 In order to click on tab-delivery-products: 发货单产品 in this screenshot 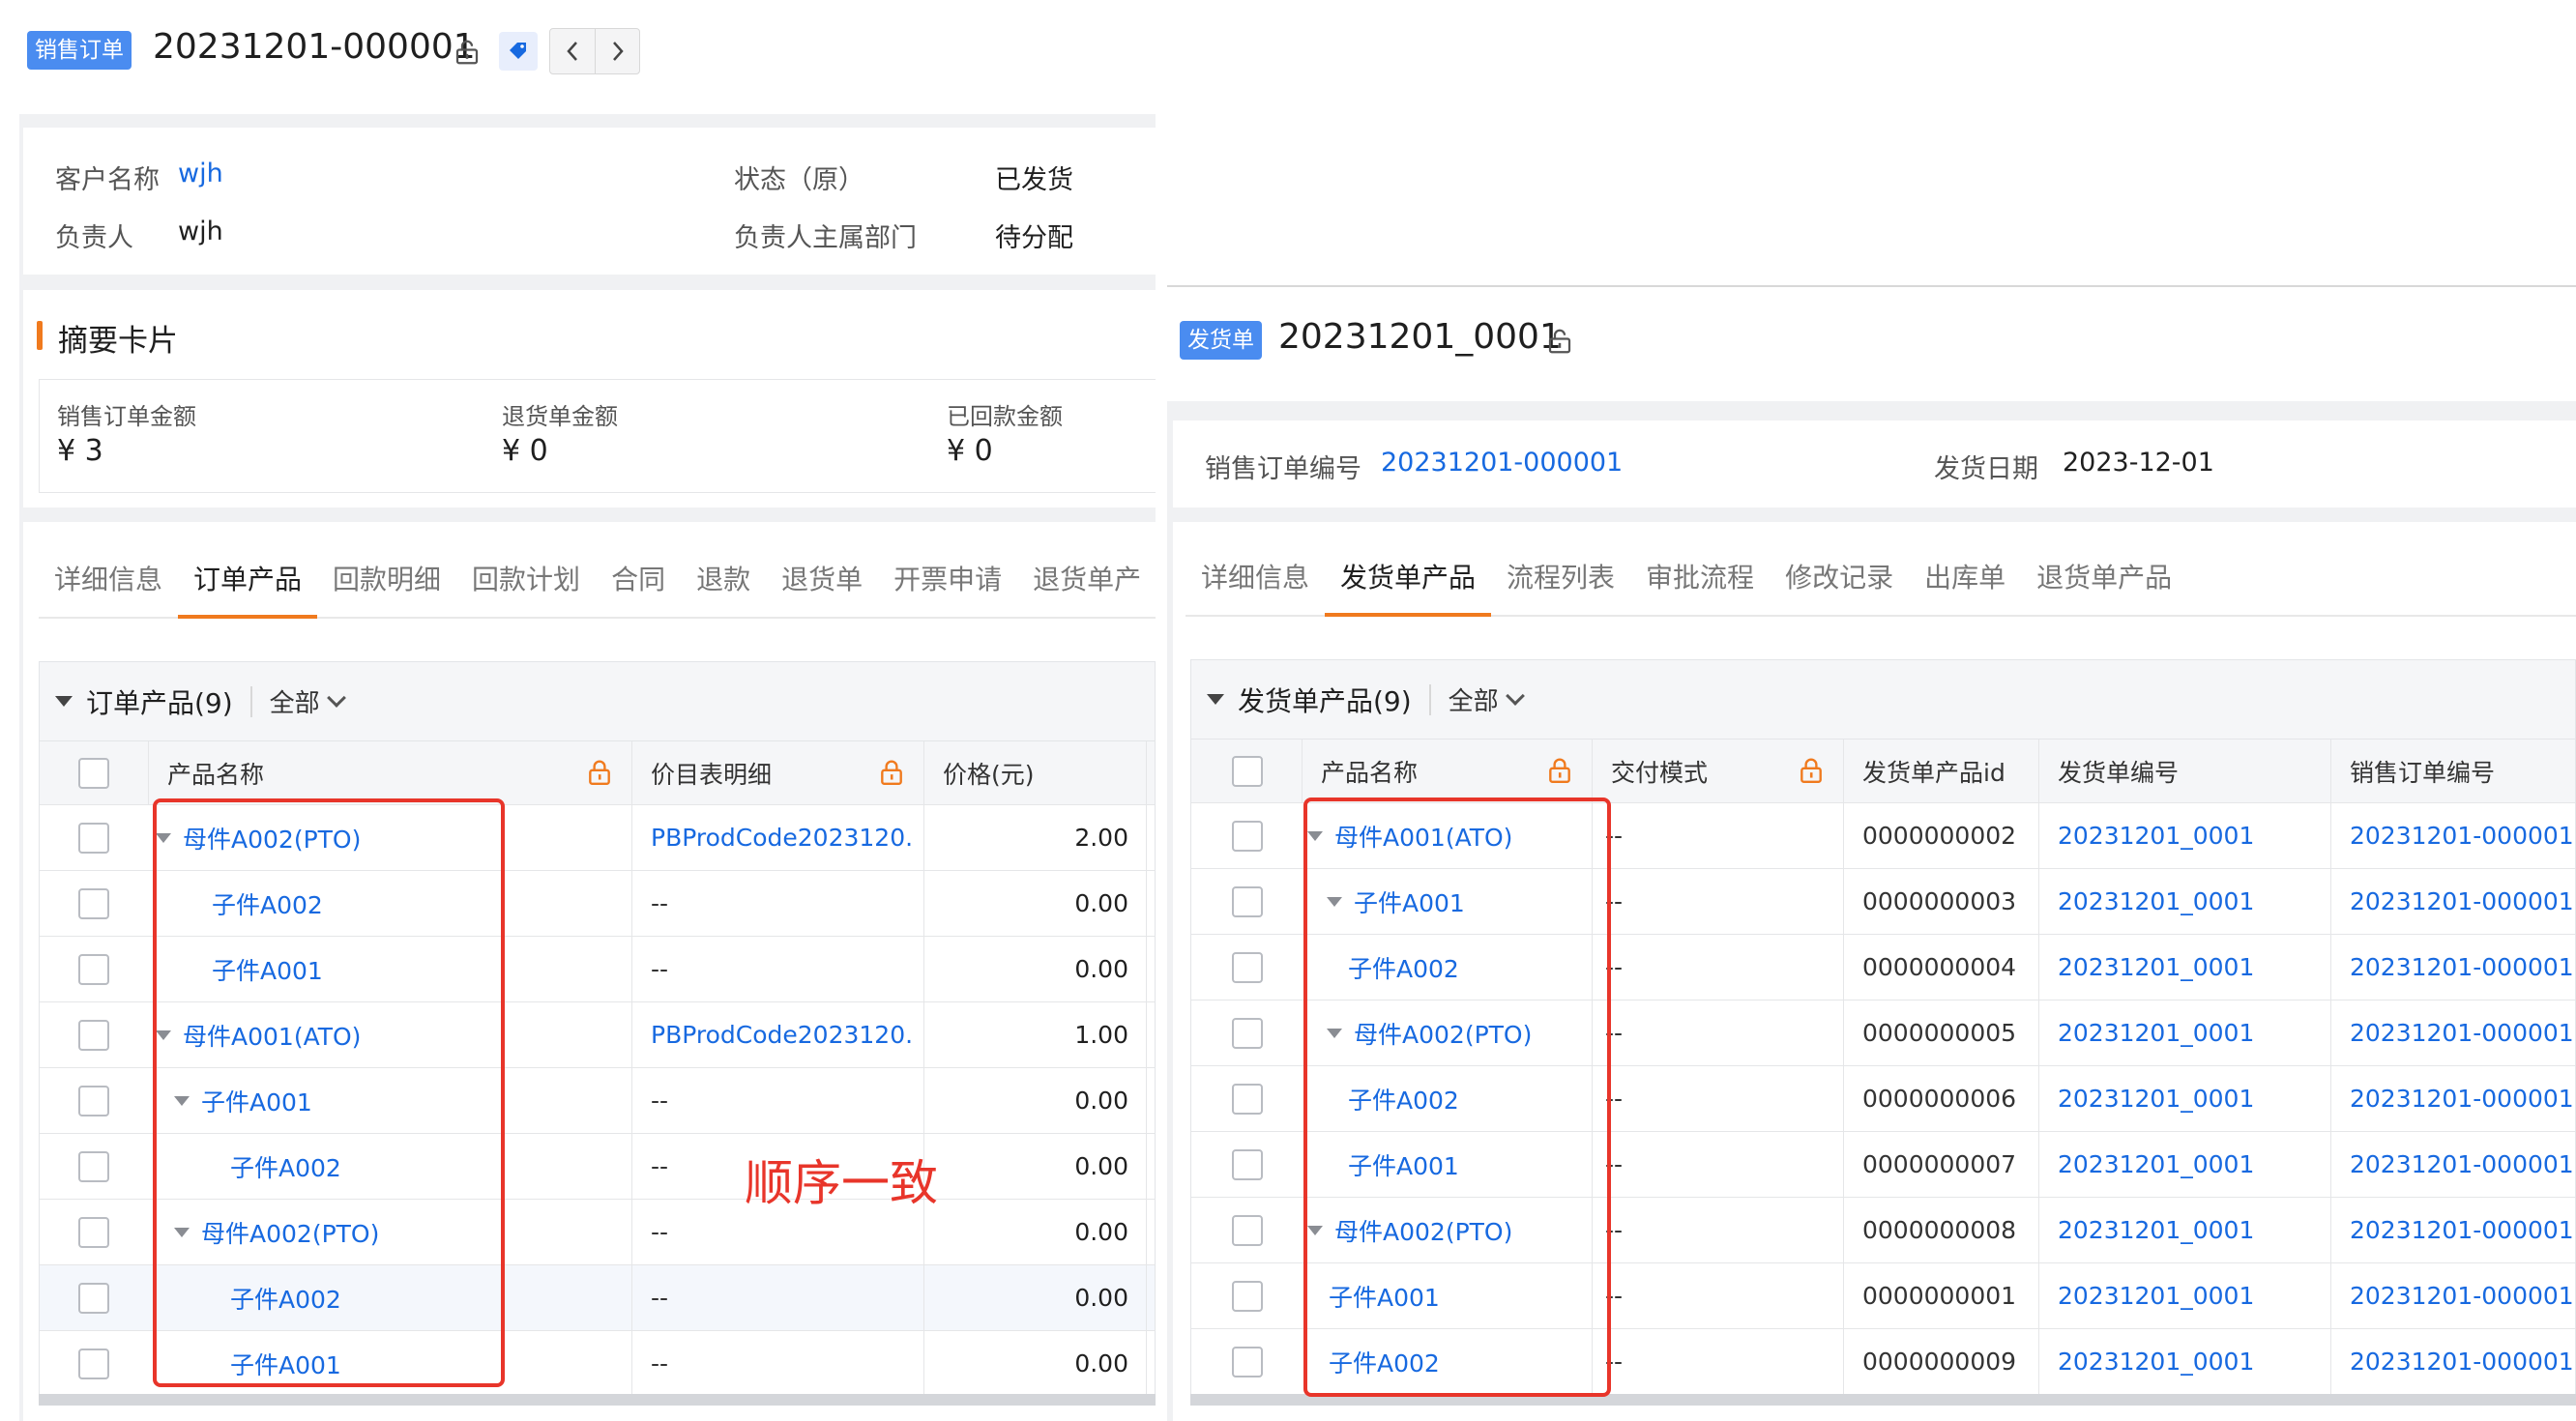, I will do `click(1408, 587)`.